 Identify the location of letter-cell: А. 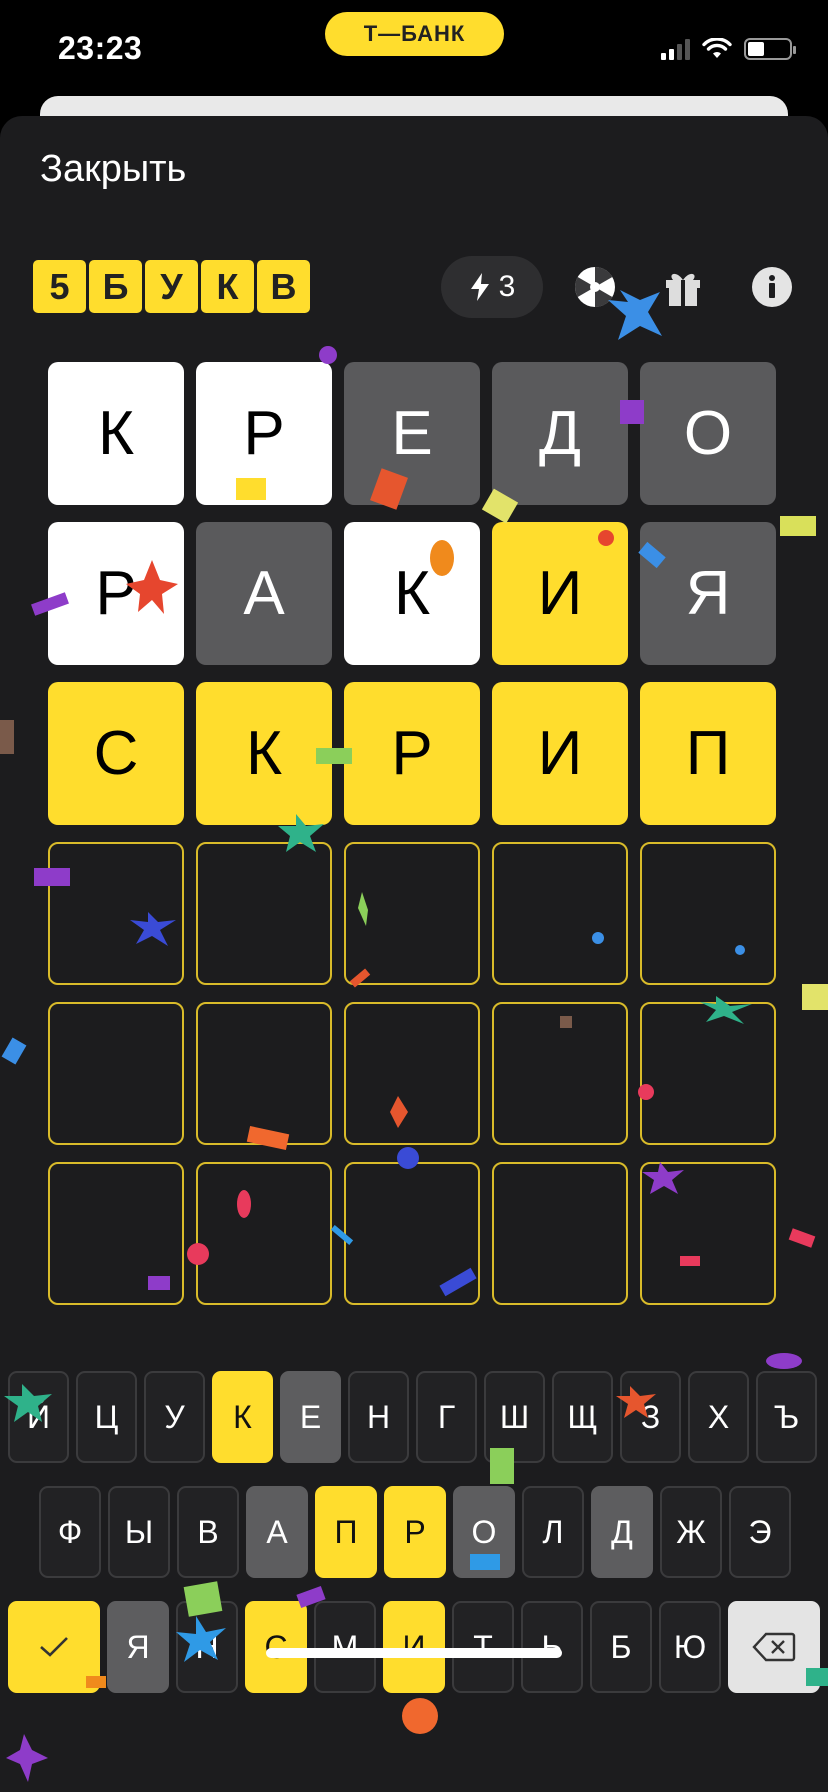
(264, 593).